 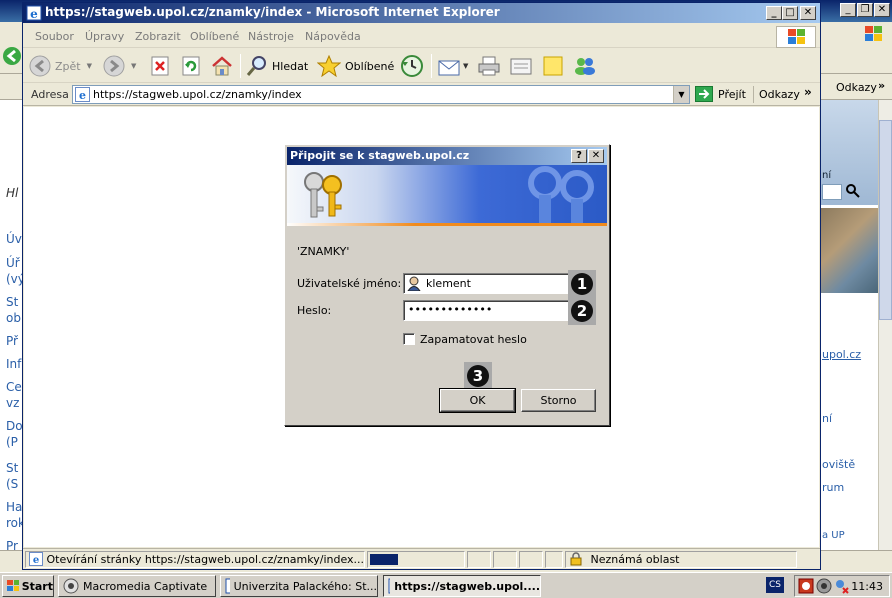 I want to click on bg-right-link: ní, so click(x=827, y=418).